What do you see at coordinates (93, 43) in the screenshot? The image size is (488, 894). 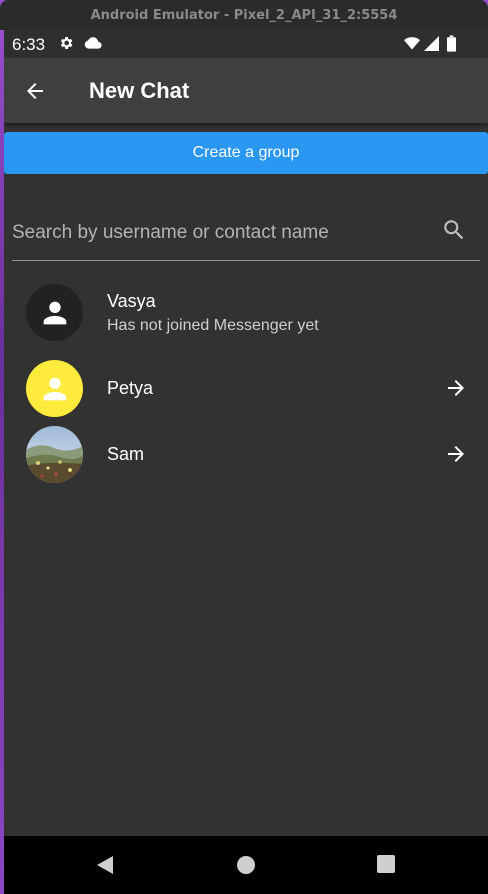 I see `cloud-icon` at bounding box center [93, 43].